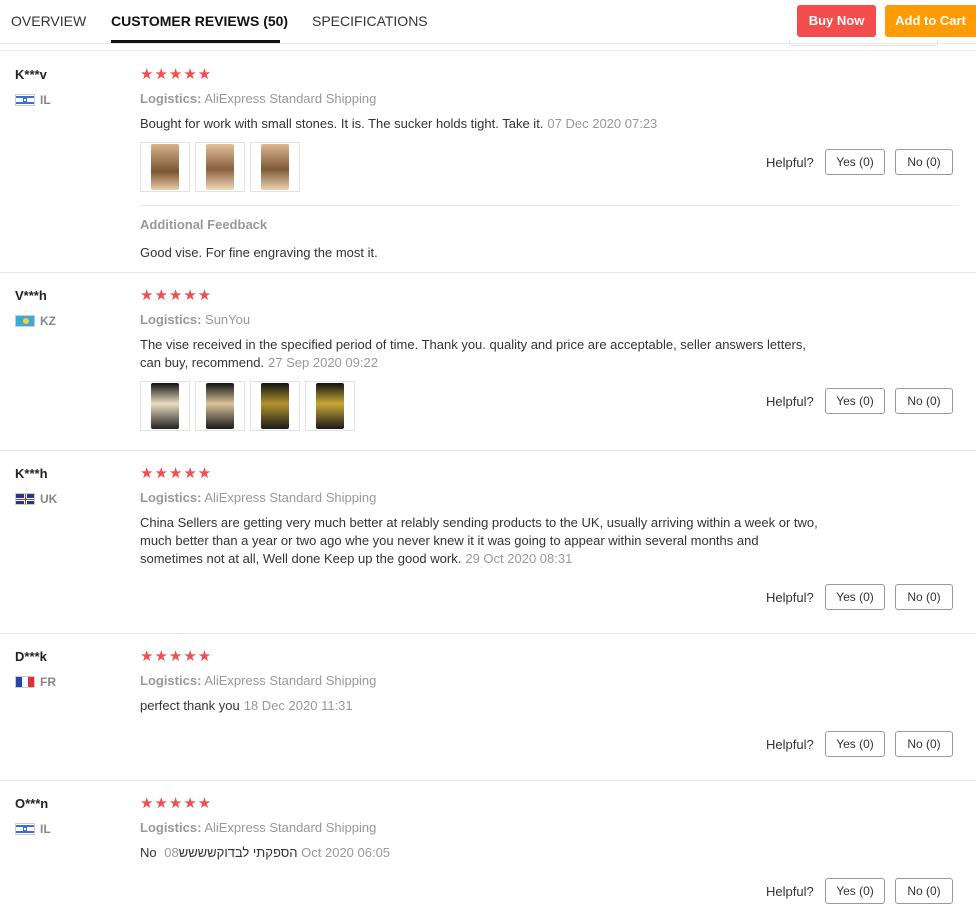 This screenshot has width=976, height=906. Describe the element at coordinates (31, 656) in the screenshot. I see `reviewer-name: D***k` at that location.